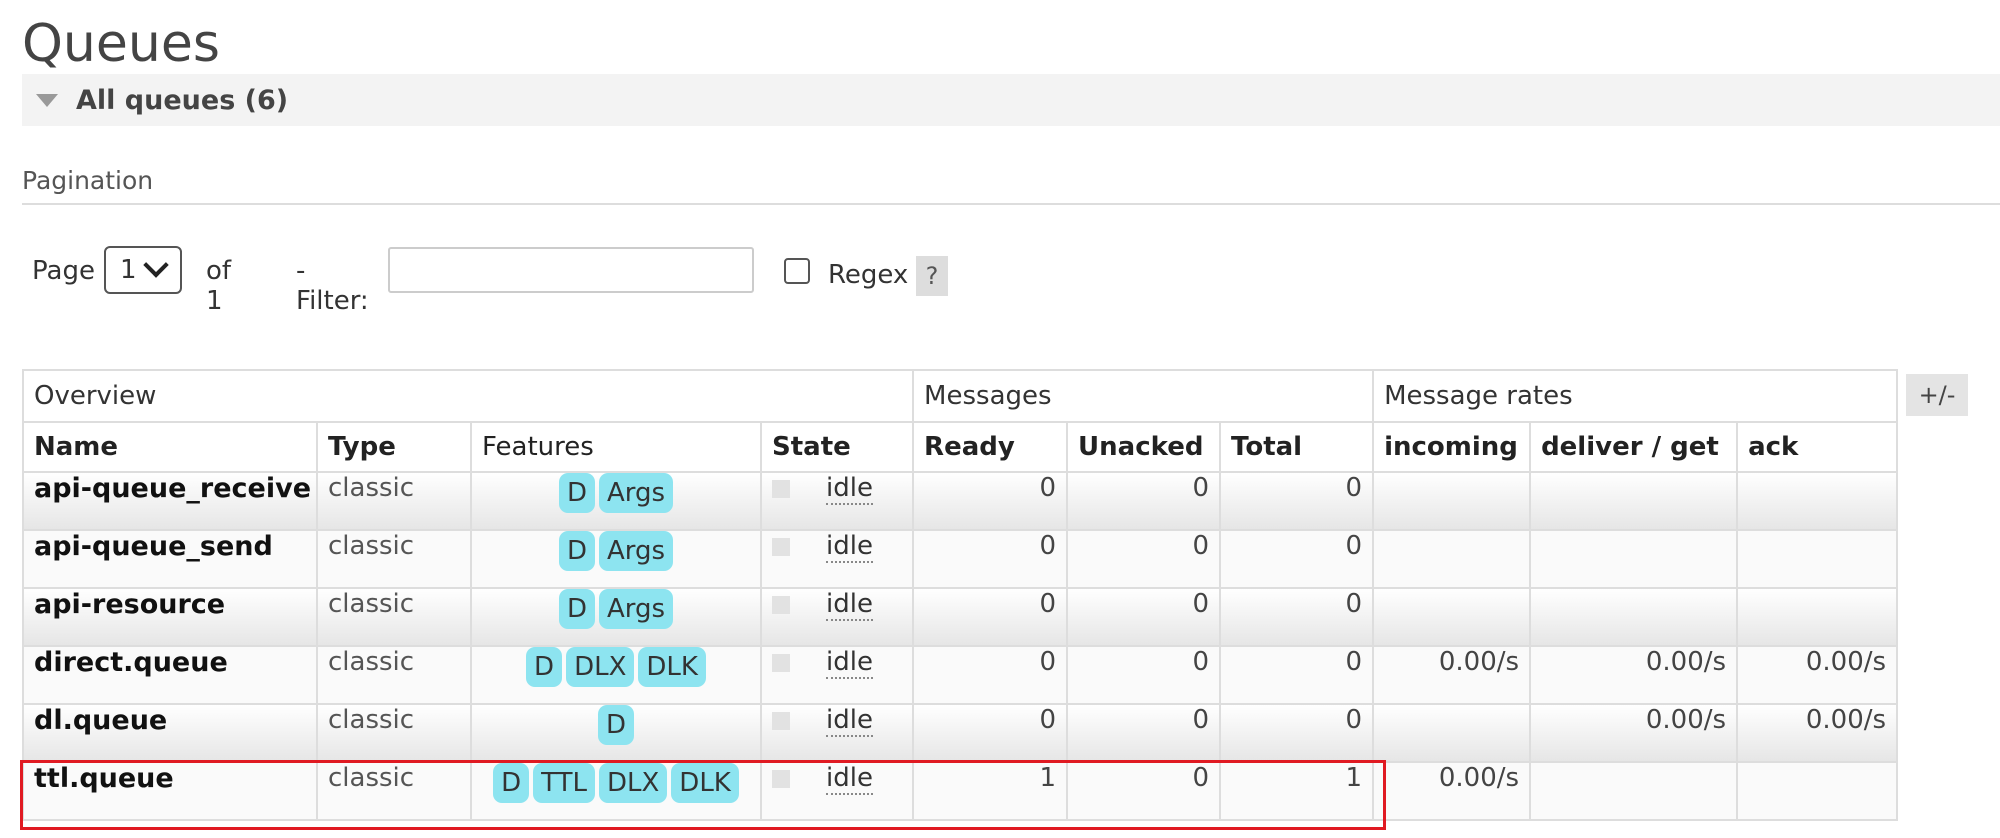 Image resolution: width=2000 pixels, height=838 pixels. Describe the element at coordinates (672, 667) in the screenshot. I see `feature-badge: DLK` at that location.